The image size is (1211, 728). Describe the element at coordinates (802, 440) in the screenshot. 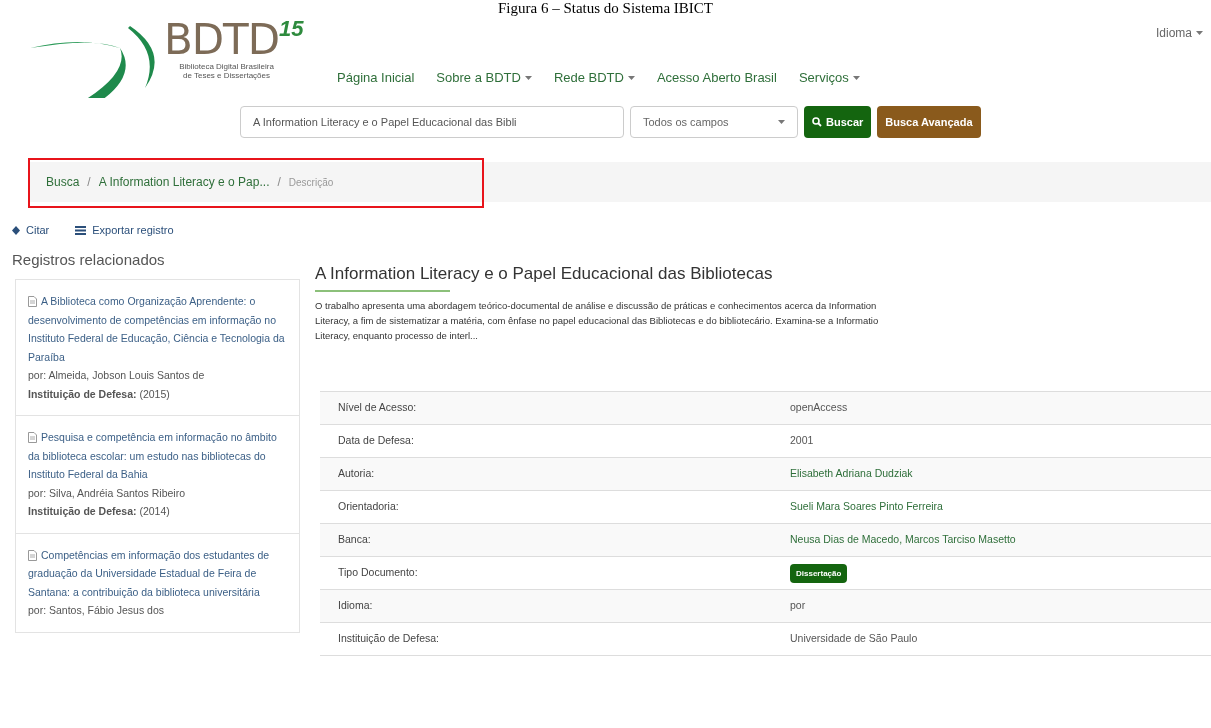

I see `field-value: 2001` at that location.